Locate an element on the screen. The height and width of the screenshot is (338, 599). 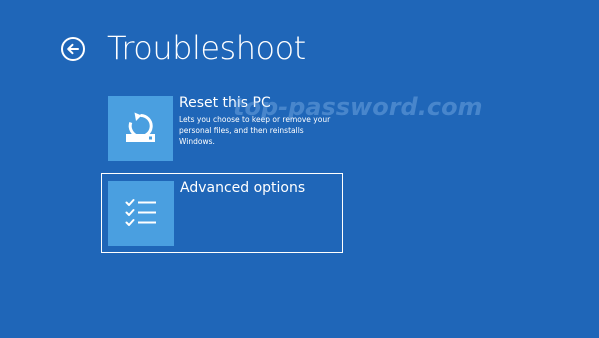
checklist-icon is located at coordinates (140, 212).